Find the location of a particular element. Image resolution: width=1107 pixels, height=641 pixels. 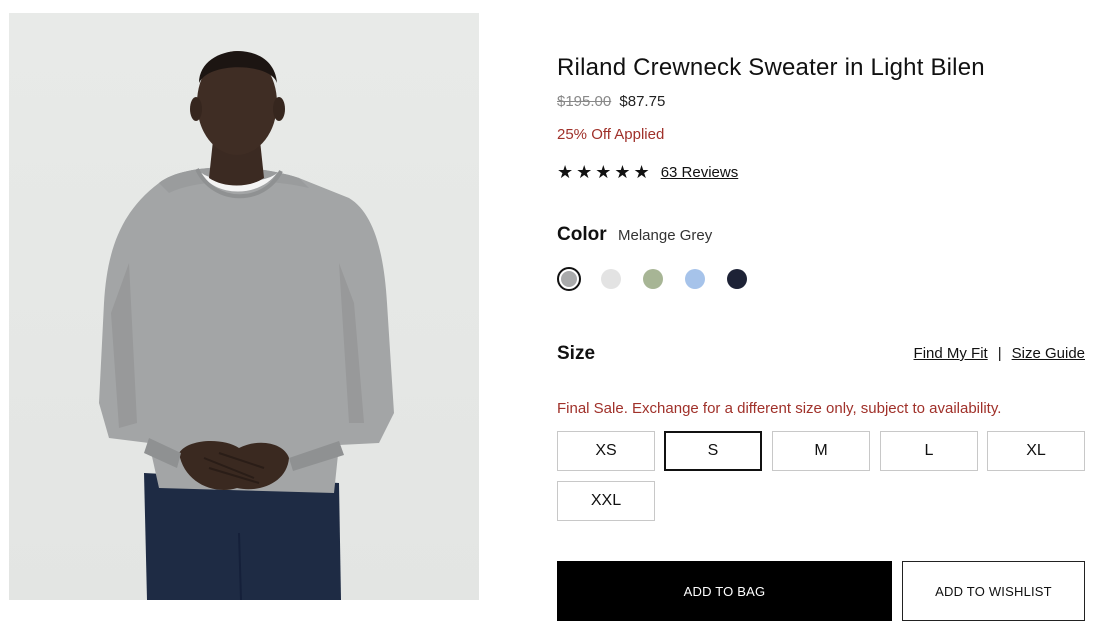

original-price: $195.00 is located at coordinates (584, 101).